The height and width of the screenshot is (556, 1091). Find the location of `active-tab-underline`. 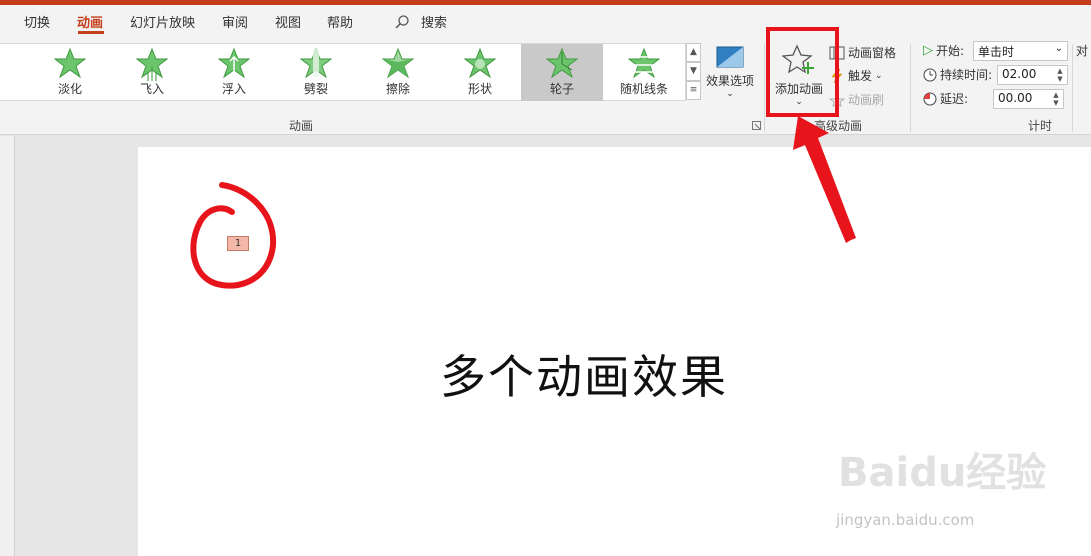

active-tab-underline is located at coordinates (91, 32).